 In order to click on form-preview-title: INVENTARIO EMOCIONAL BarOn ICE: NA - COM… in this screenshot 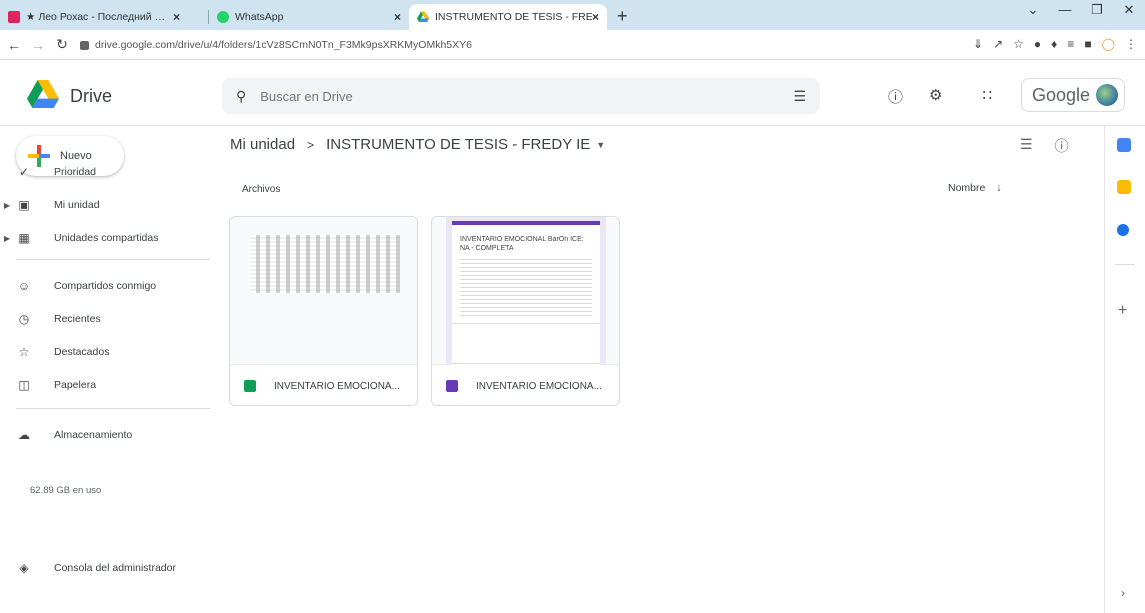, I will do `click(522, 244)`.